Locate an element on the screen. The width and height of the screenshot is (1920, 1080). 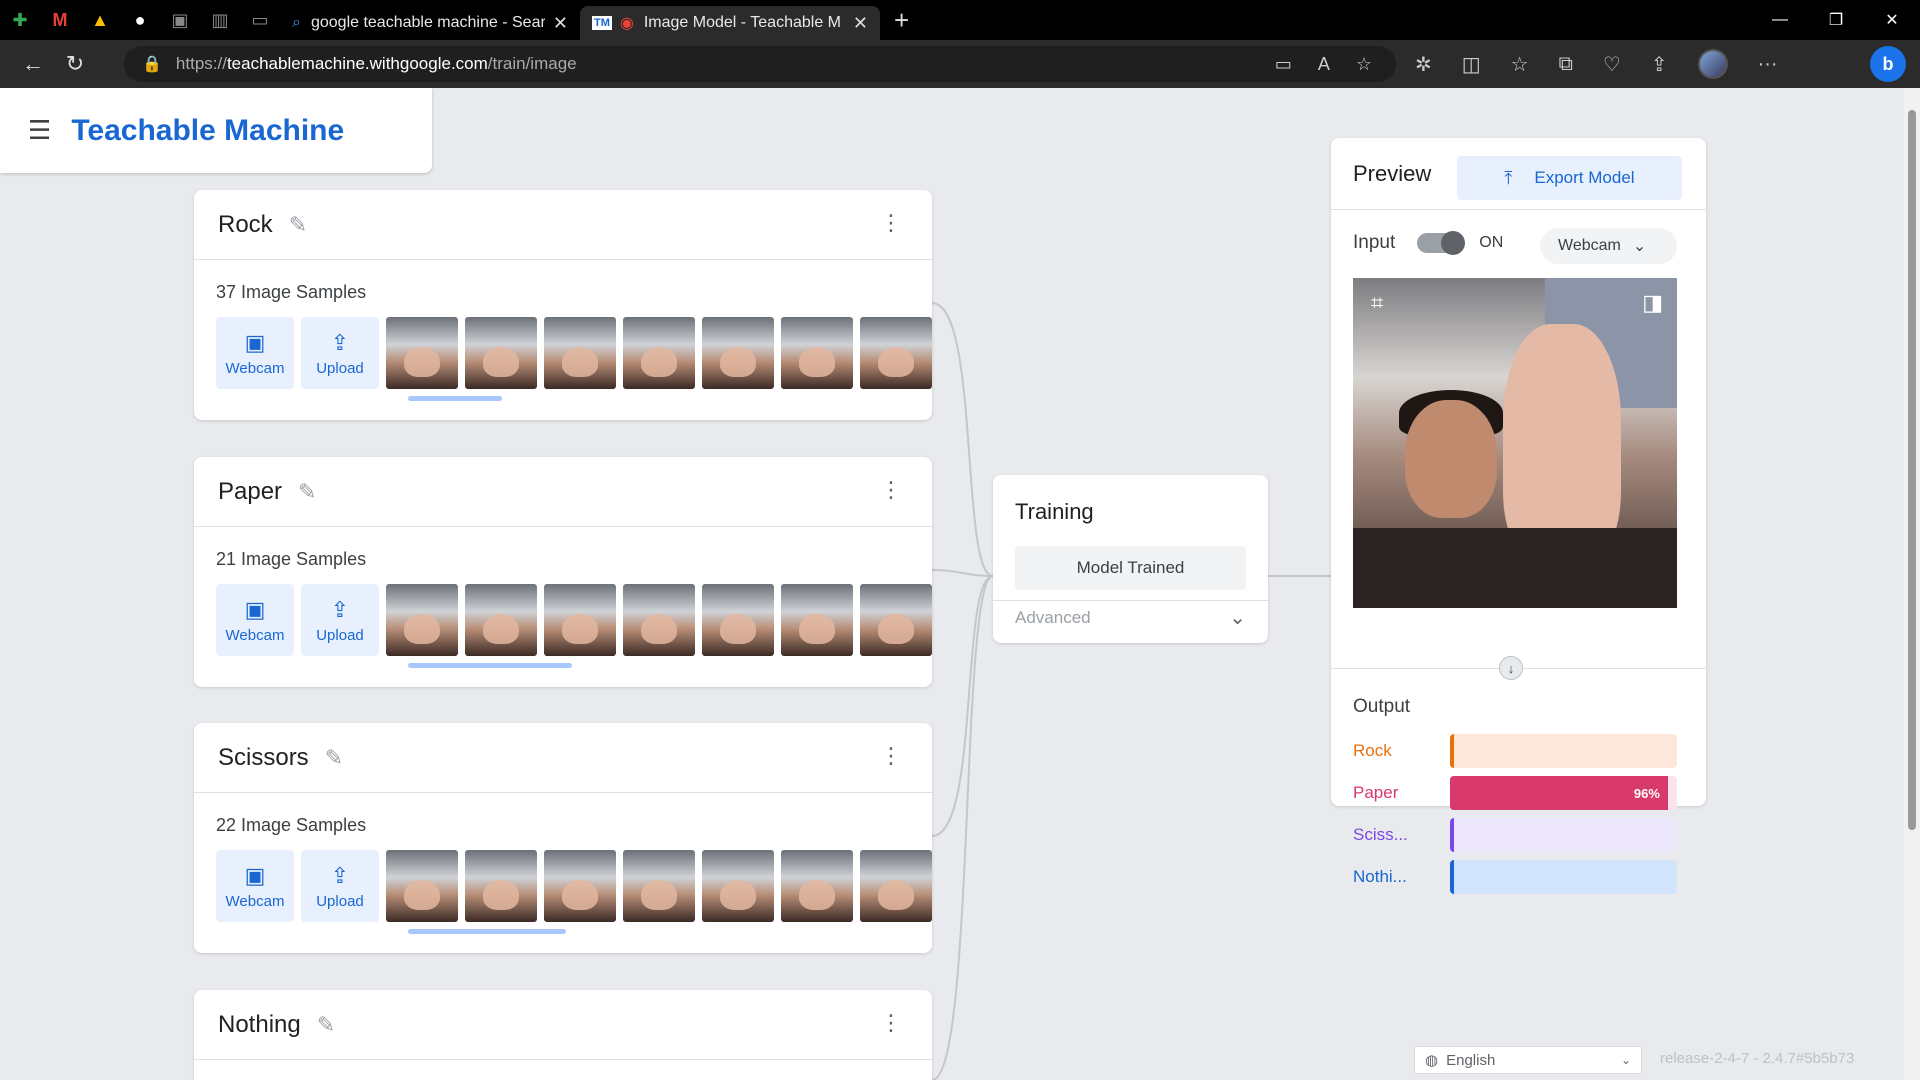
pinned-tab-icon: ▣ is located at coordinates (180, 20).